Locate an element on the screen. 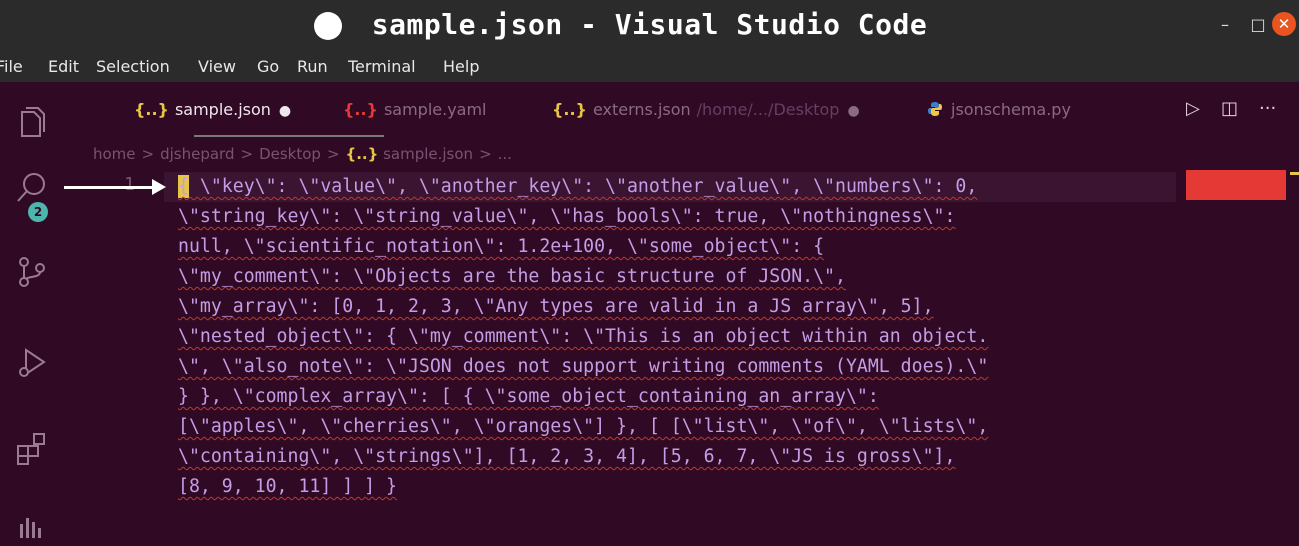  more-actions-button: ··· is located at coordinates (1267, 108).